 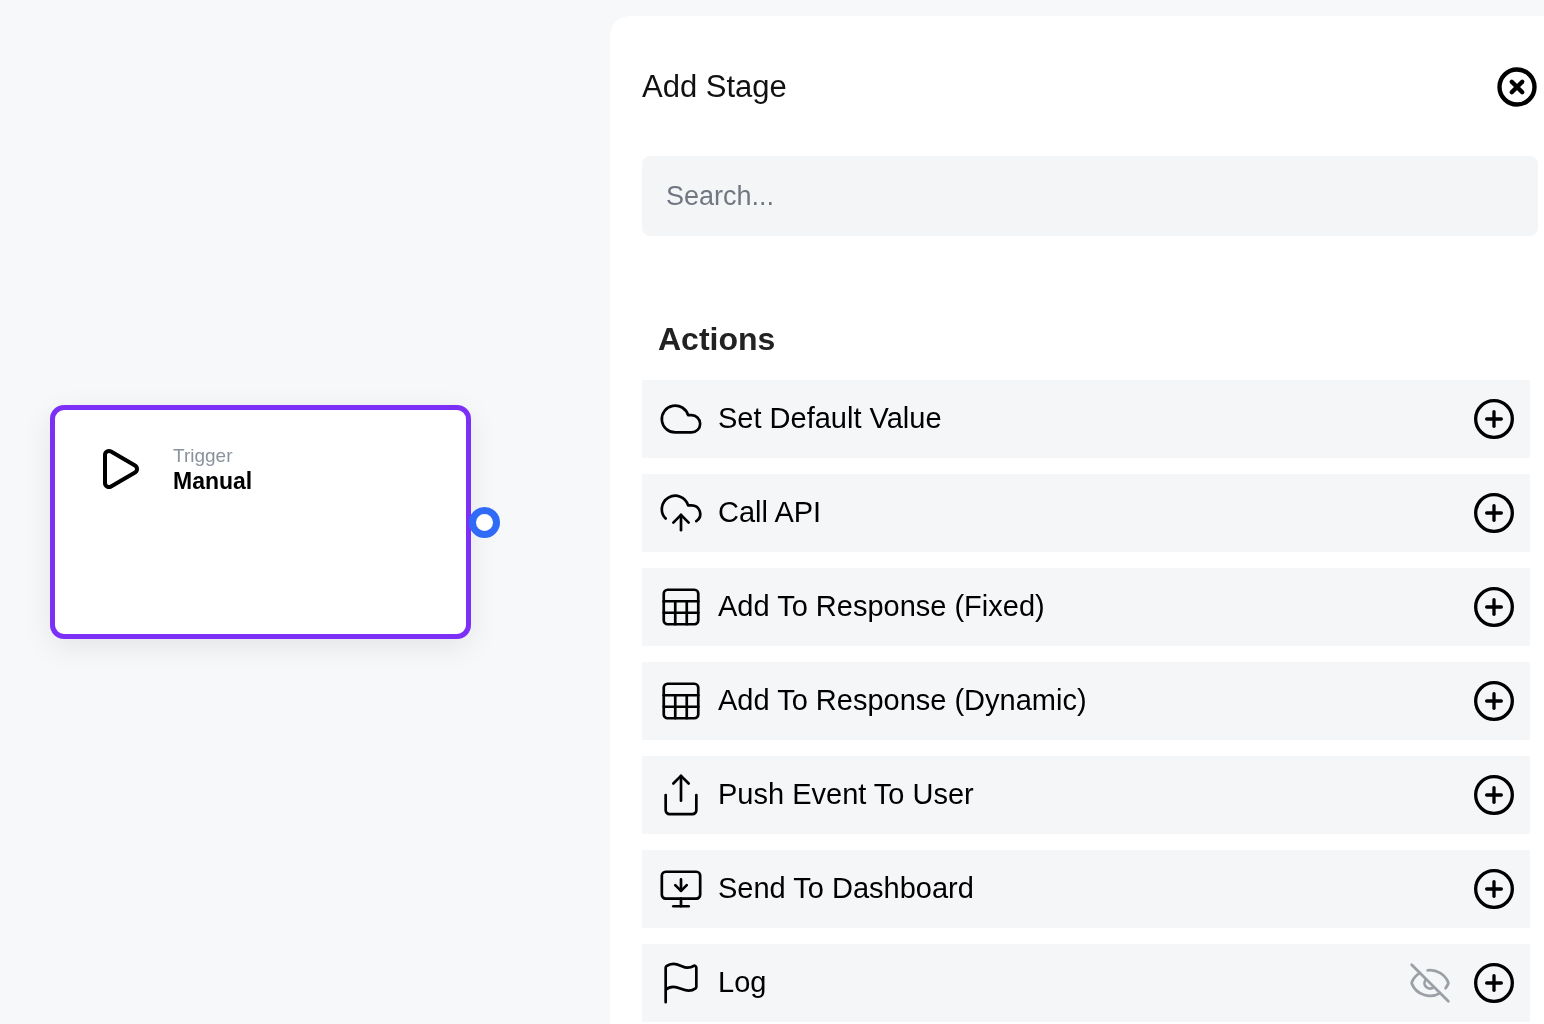 What do you see at coordinates (846, 795) in the screenshot?
I see `action-label: Push Event To User` at bounding box center [846, 795].